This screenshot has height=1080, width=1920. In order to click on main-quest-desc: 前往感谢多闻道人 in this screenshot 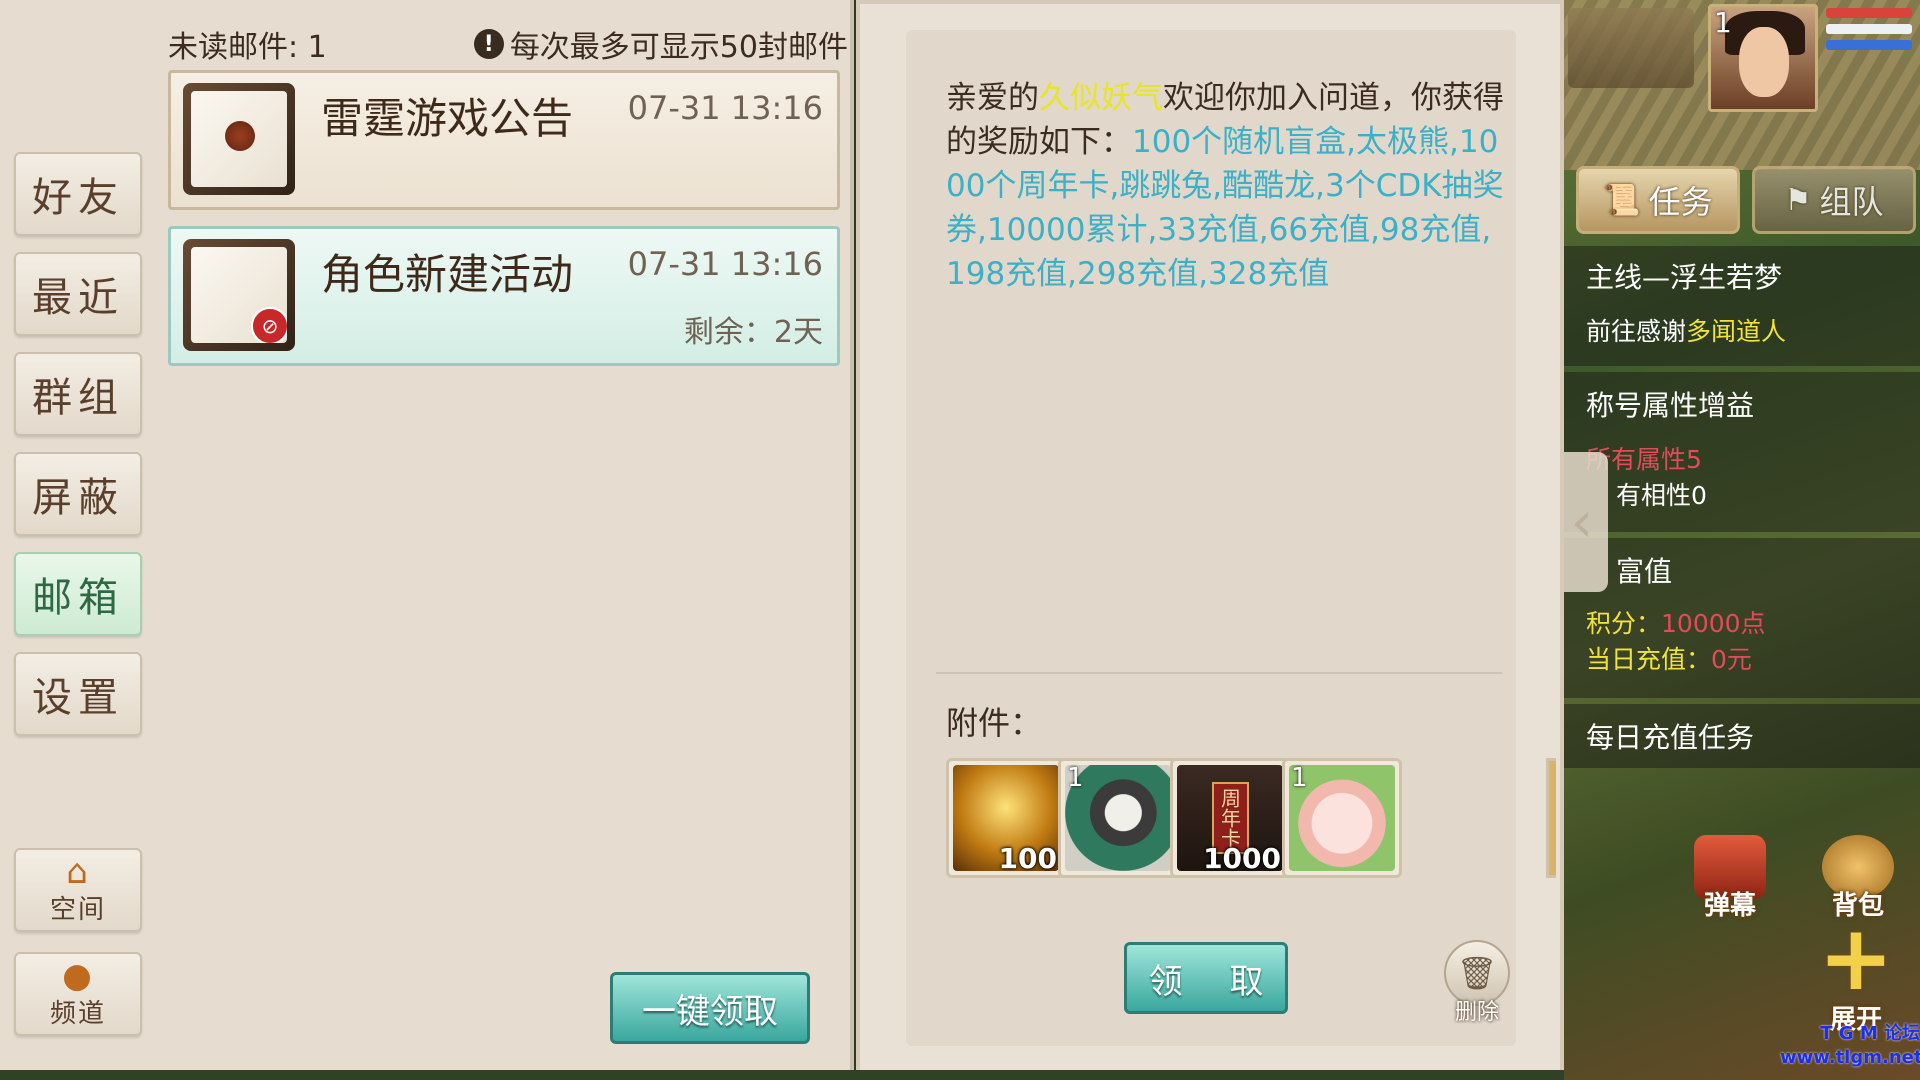, I will do `click(1686, 330)`.